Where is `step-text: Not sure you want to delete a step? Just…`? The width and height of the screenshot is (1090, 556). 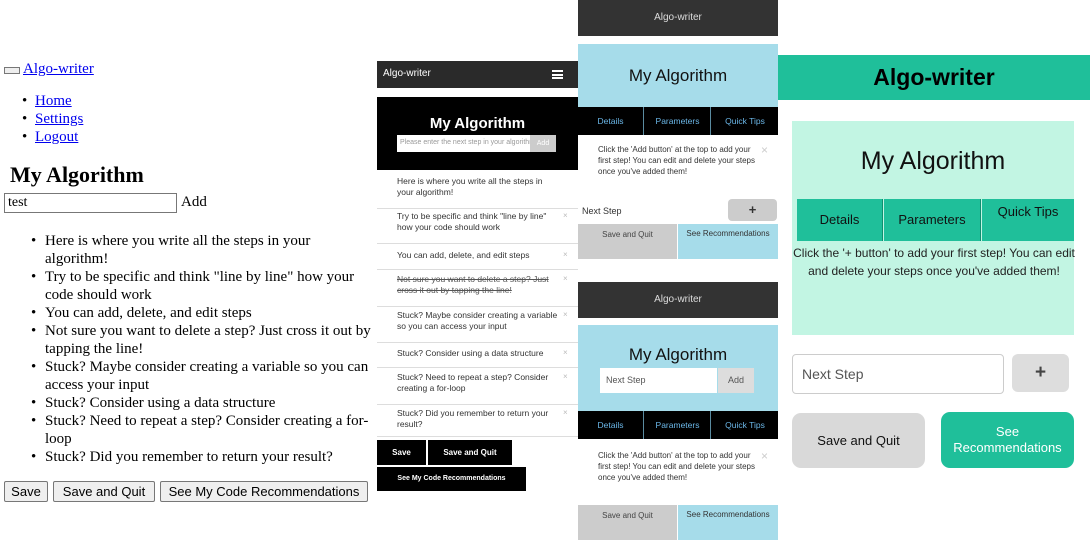
step-text: Not sure you want to delete a step? Just… is located at coordinates (473, 284).